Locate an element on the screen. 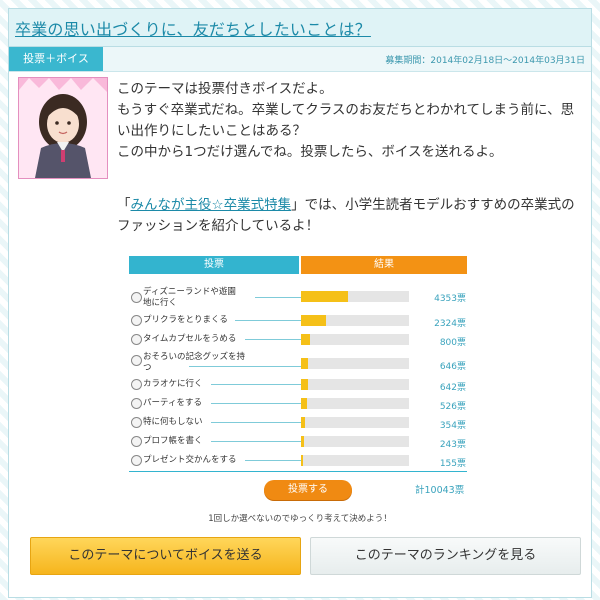 The width and height of the screenshot is (600, 600). poll-divider is located at coordinates (298, 471).